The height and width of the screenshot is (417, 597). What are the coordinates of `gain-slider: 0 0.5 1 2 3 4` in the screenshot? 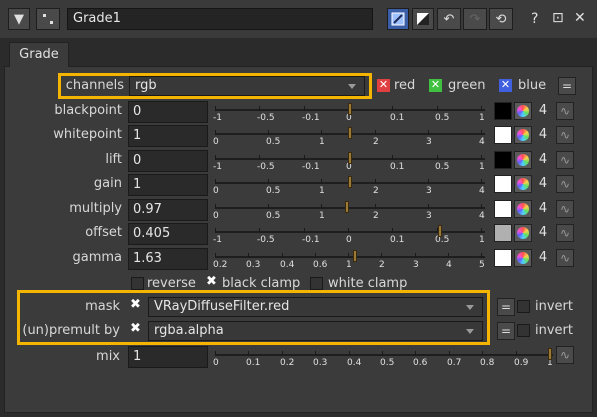 It's located at (349, 187).